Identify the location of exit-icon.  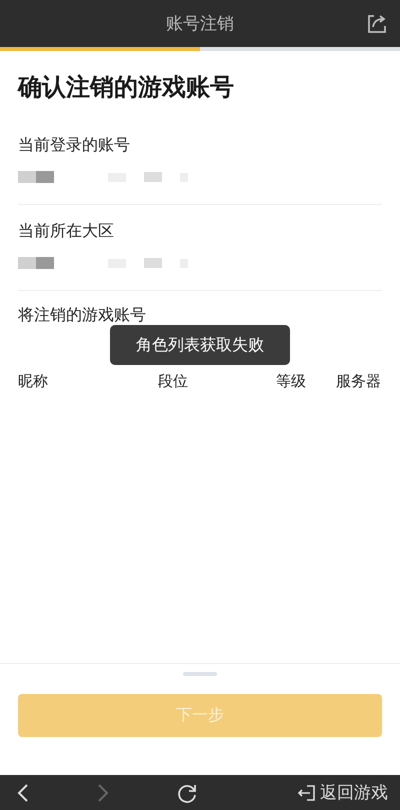
(306, 793).